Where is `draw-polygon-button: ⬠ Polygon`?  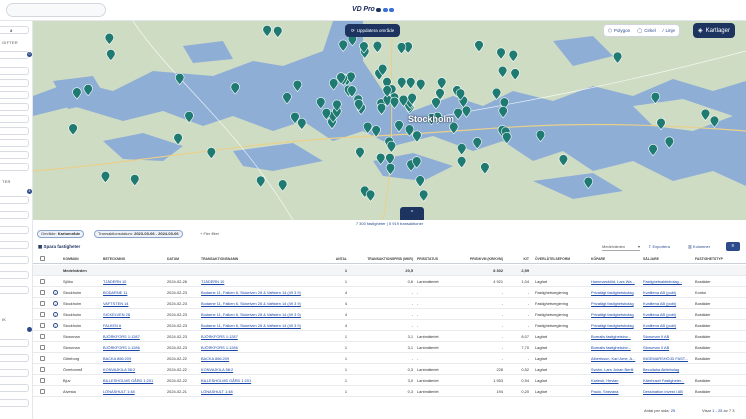 draw-polygon-button: ⬠ Polygon is located at coordinates (619, 31).